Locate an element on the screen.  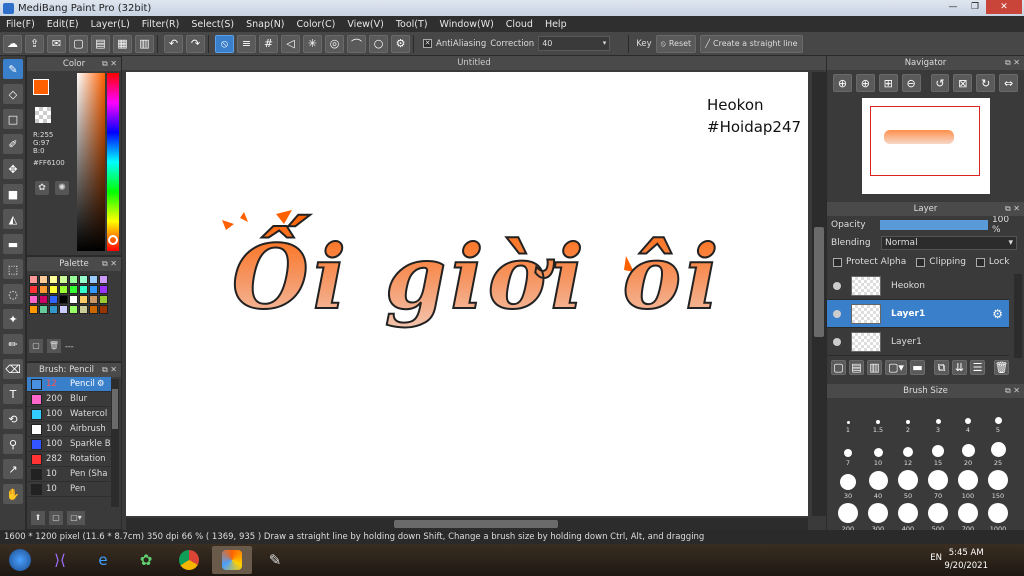
brush-scrollbar-thumb is located at coordinates (115, 409).